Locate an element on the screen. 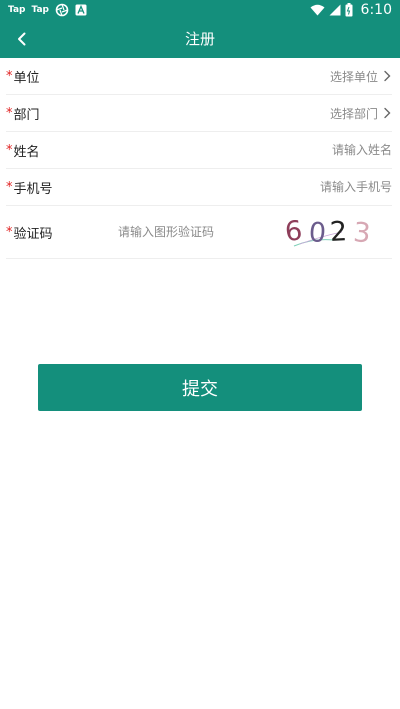 The height and width of the screenshot is (709, 400). captcha-row: * 验证码 6023 is located at coordinates (199, 232).